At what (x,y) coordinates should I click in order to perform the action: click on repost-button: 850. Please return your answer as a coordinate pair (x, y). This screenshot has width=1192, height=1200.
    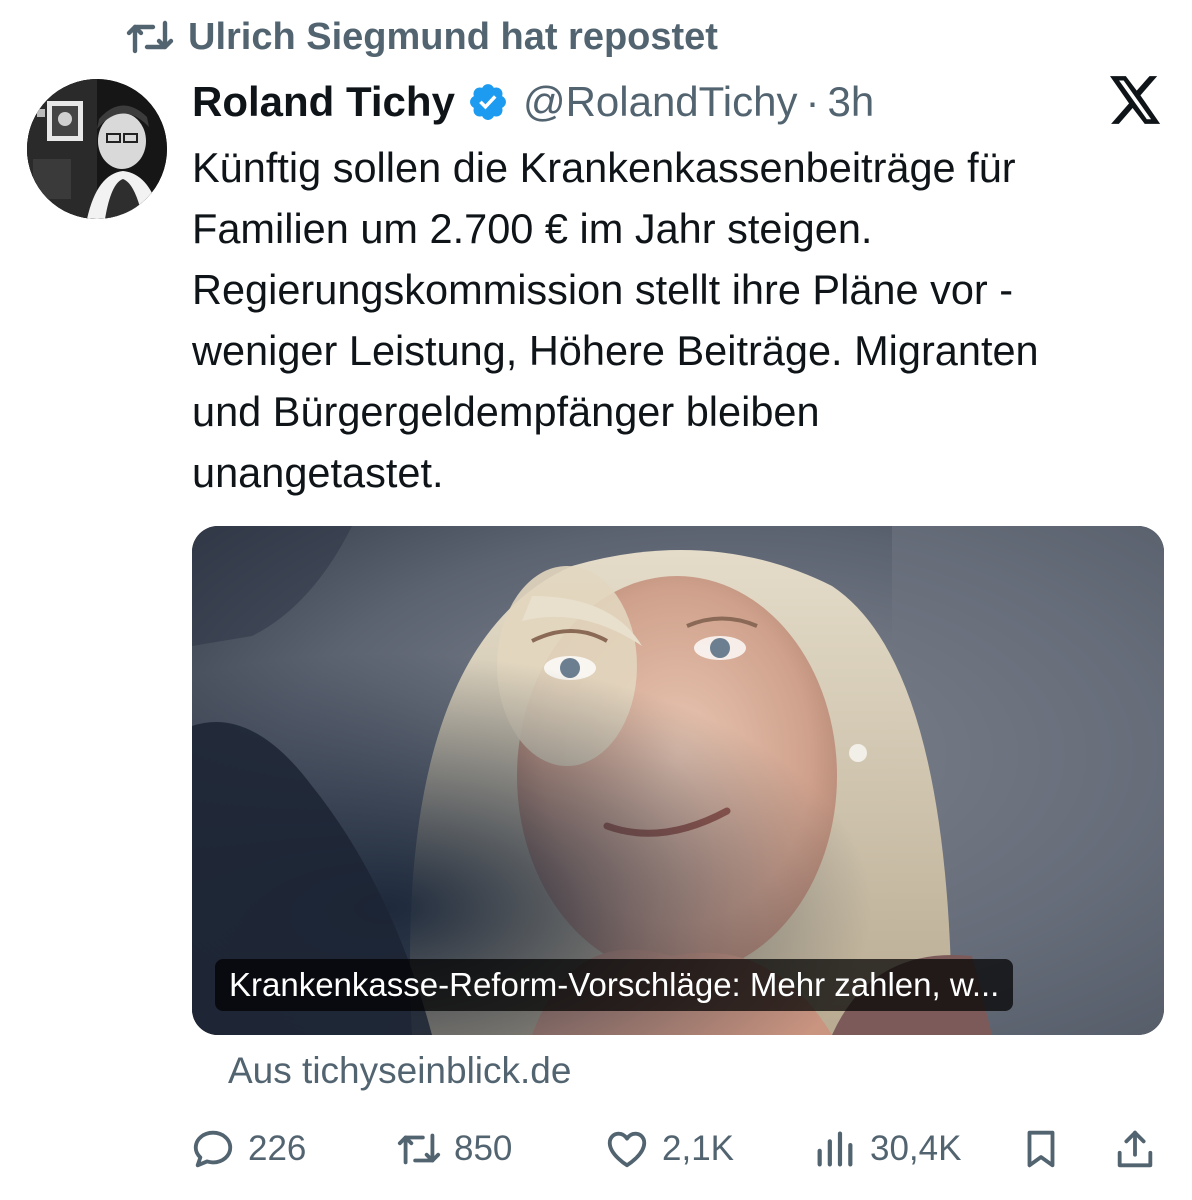
    Looking at the image, I should click on (454, 1149).